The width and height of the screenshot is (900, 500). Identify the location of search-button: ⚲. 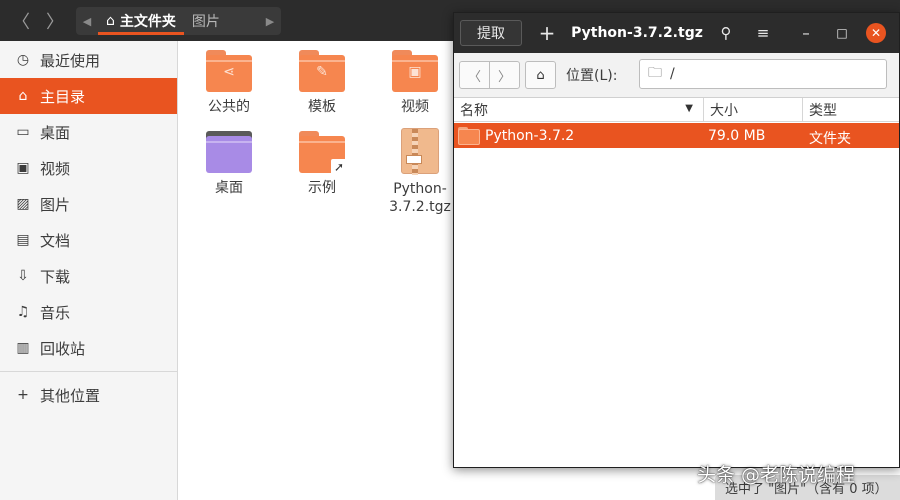
(726, 33).